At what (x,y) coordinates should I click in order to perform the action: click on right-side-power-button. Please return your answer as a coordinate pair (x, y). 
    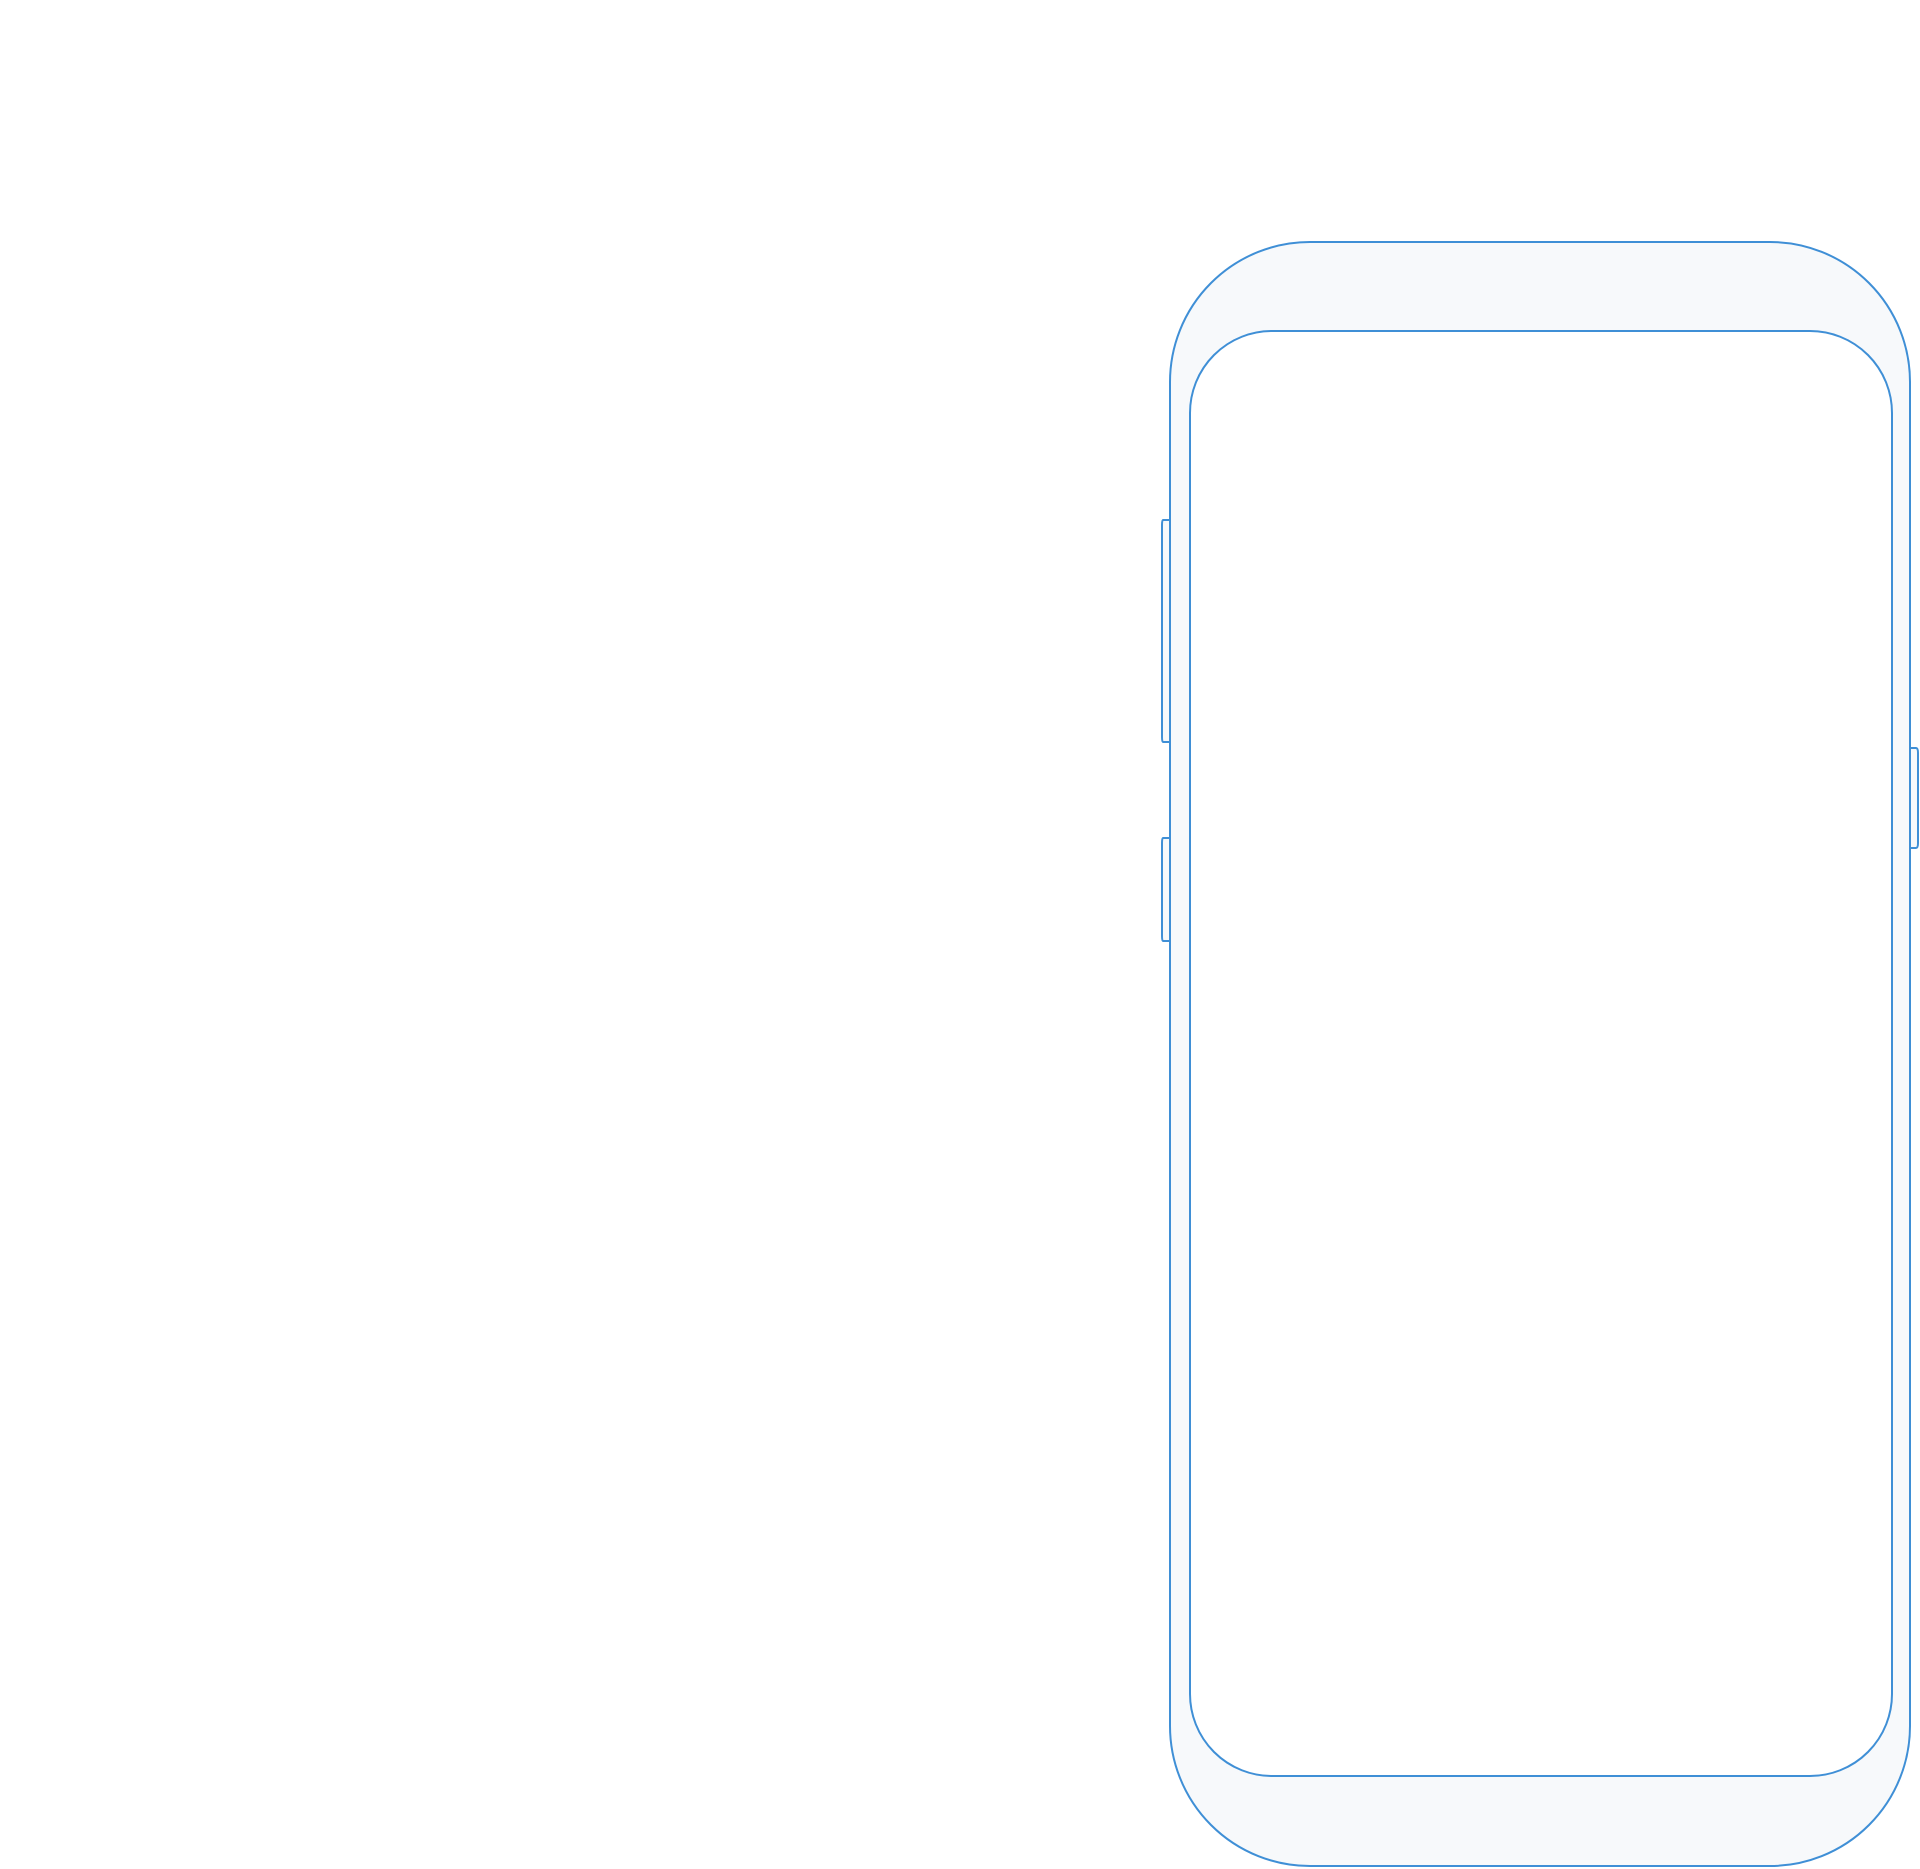
    Looking at the image, I should click on (1914, 798).